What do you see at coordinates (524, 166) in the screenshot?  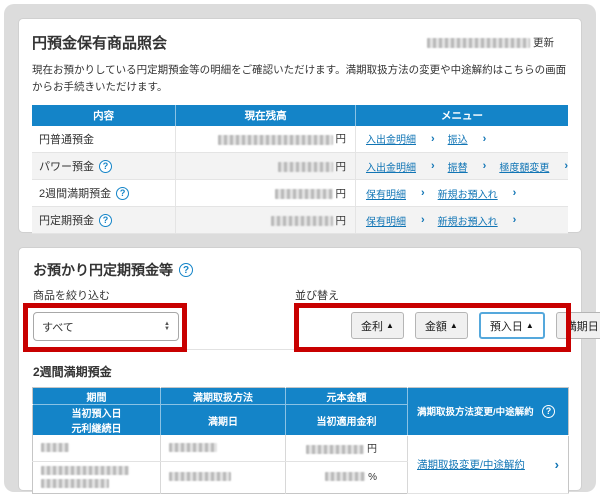 I see `link-limit-change: 極度額変更` at bounding box center [524, 166].